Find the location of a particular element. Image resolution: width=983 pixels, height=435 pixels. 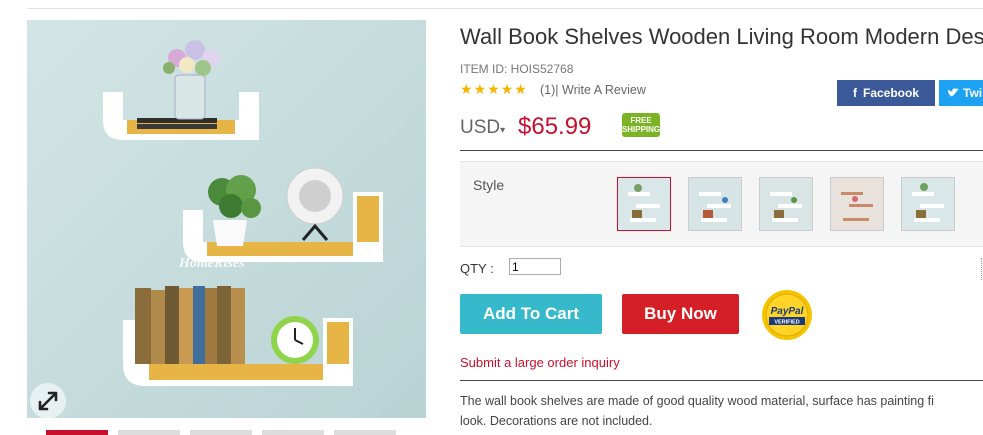

free-shipping-badge: FREE SHIPPING is located at coordinates (641, 125).